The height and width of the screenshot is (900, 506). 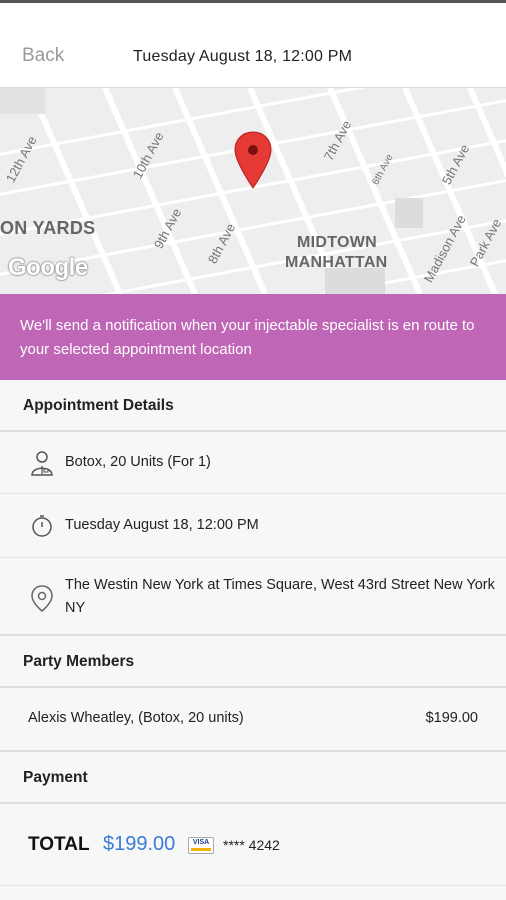 What do you see at coordinates (42, 463) in the screenshot?
I see `doctor-icon` at bounding box center [42, 463].